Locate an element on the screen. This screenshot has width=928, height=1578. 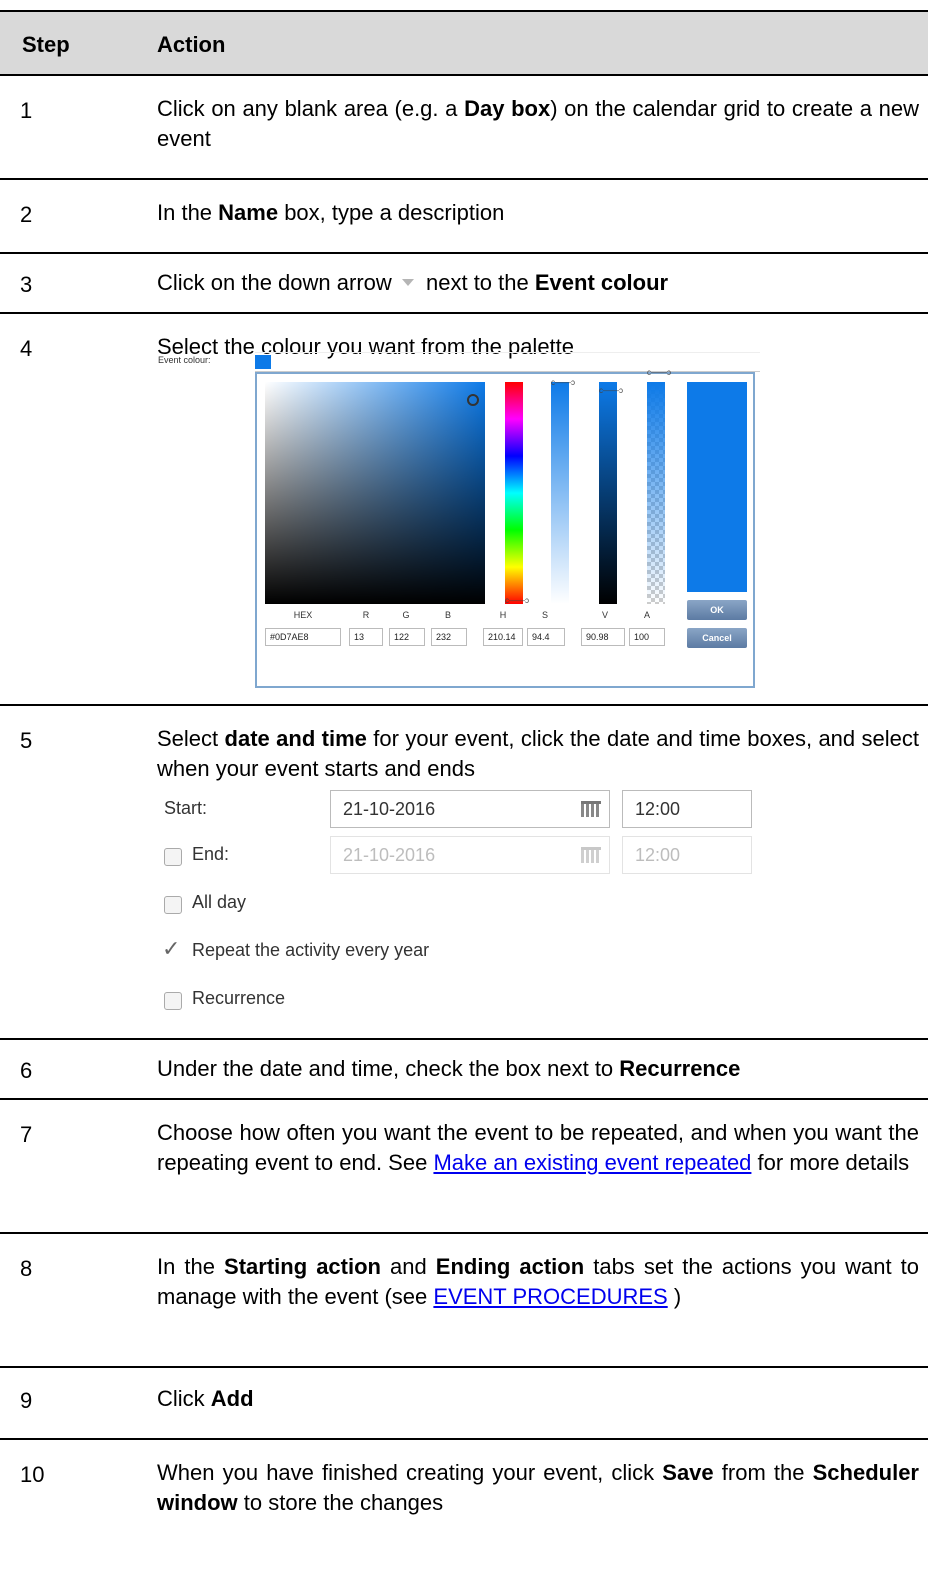
step-number: 1 is located at coordinates (26, 110).